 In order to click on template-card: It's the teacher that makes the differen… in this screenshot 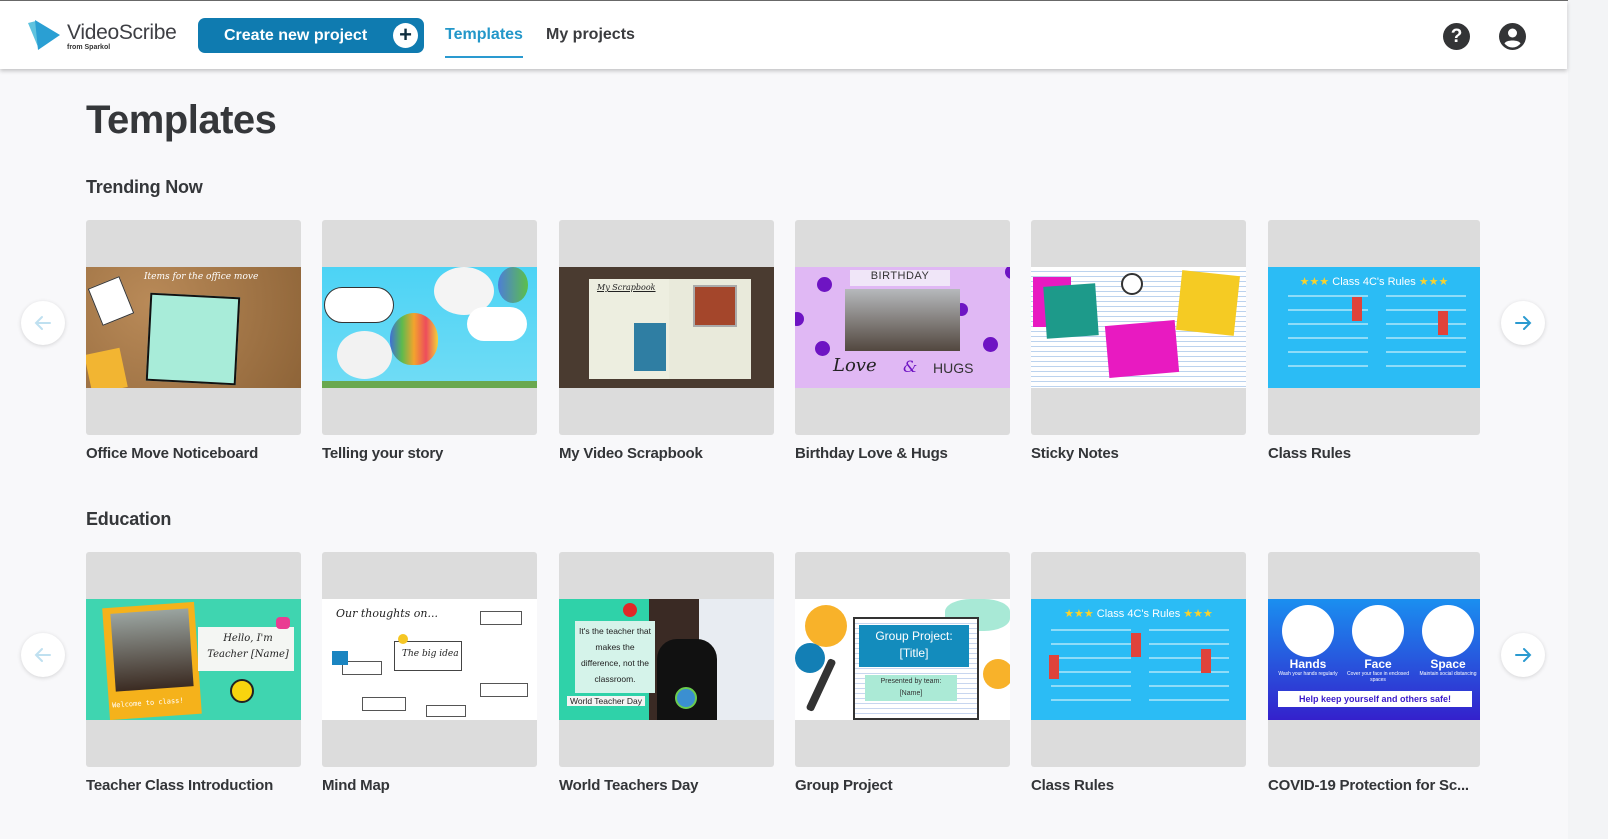, I will do `click(666, 673)`.